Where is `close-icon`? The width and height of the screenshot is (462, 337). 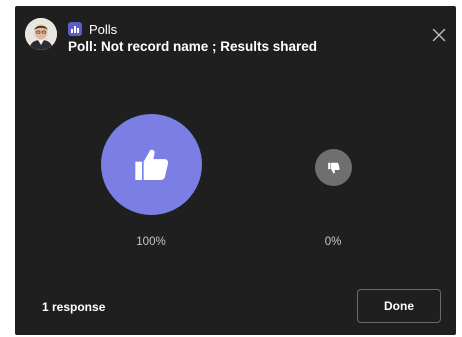
close-icon is located at coordinates (439, 35).